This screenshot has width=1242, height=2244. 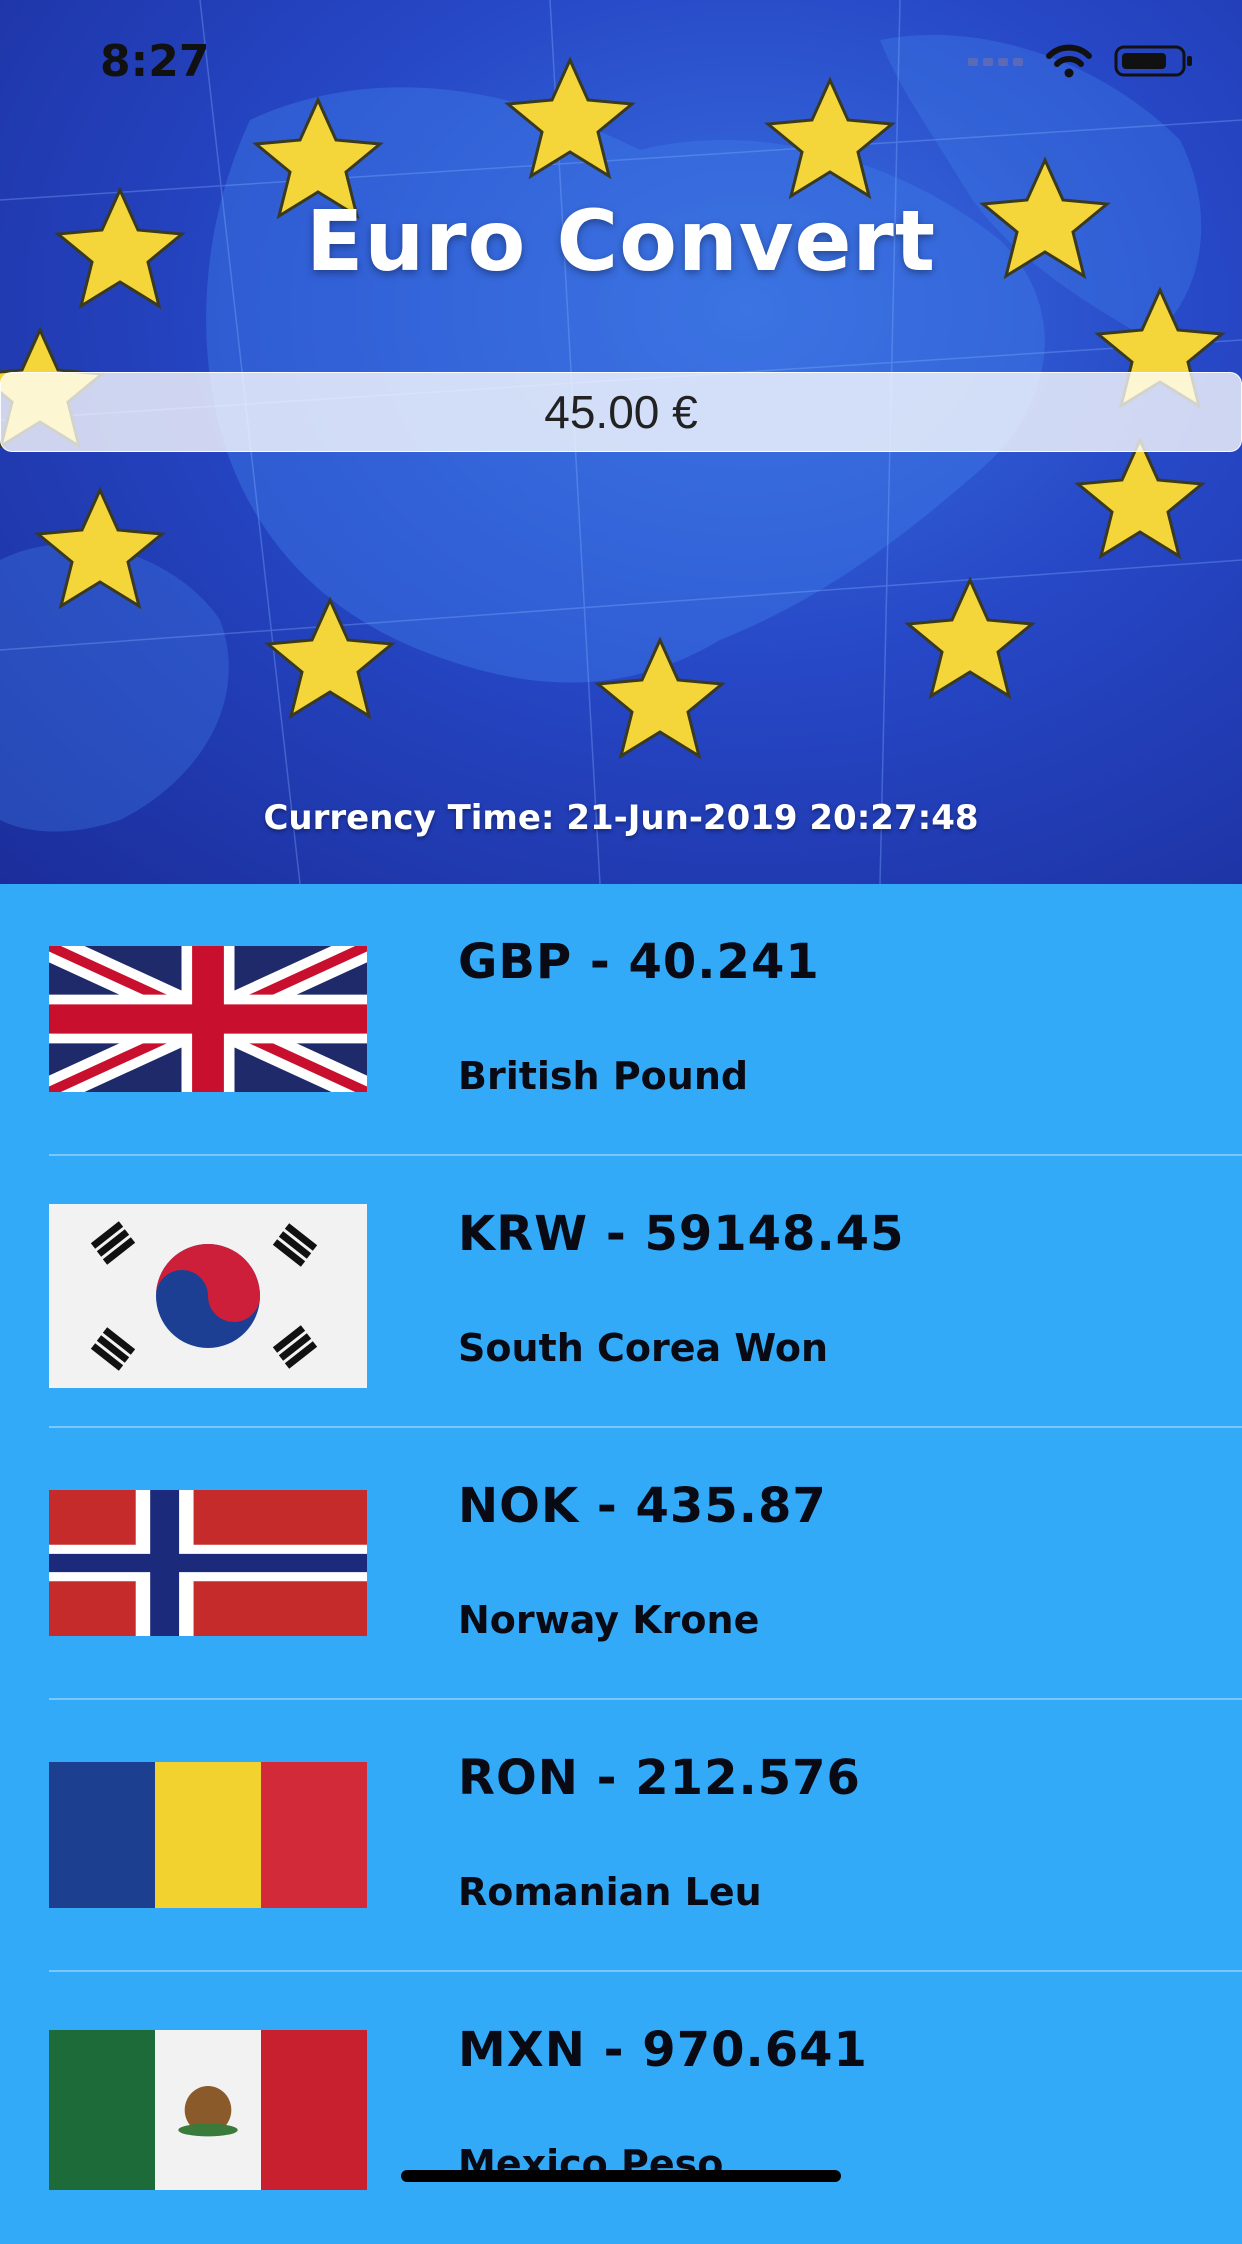 What do you see at coordinates (681, 1234) in the screenshot?
I see `currency-code-value: KRW - 59148.45` at bounding box center [681, 1234].